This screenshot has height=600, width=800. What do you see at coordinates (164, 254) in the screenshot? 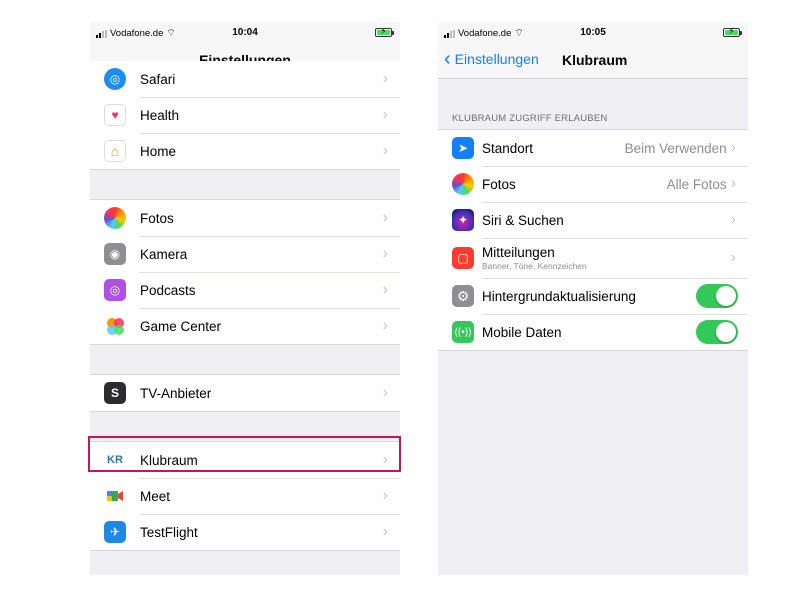
I see `row-label: Kamera` at bounding box center [164, 254].